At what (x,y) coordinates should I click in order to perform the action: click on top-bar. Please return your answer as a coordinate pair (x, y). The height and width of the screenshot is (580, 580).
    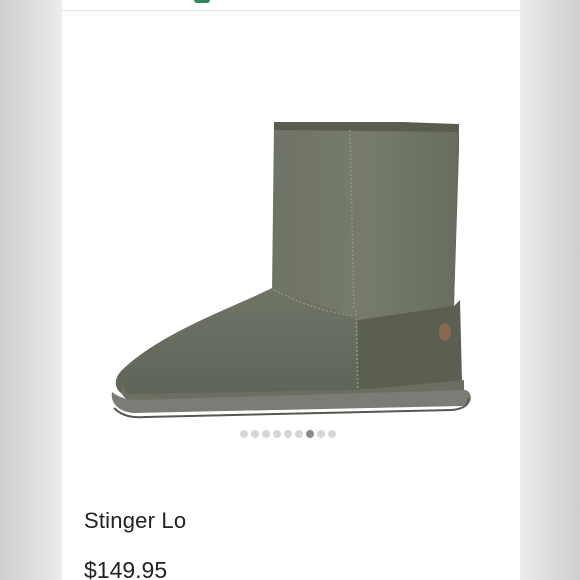
    Looking at the image, I should click on (291, 5).